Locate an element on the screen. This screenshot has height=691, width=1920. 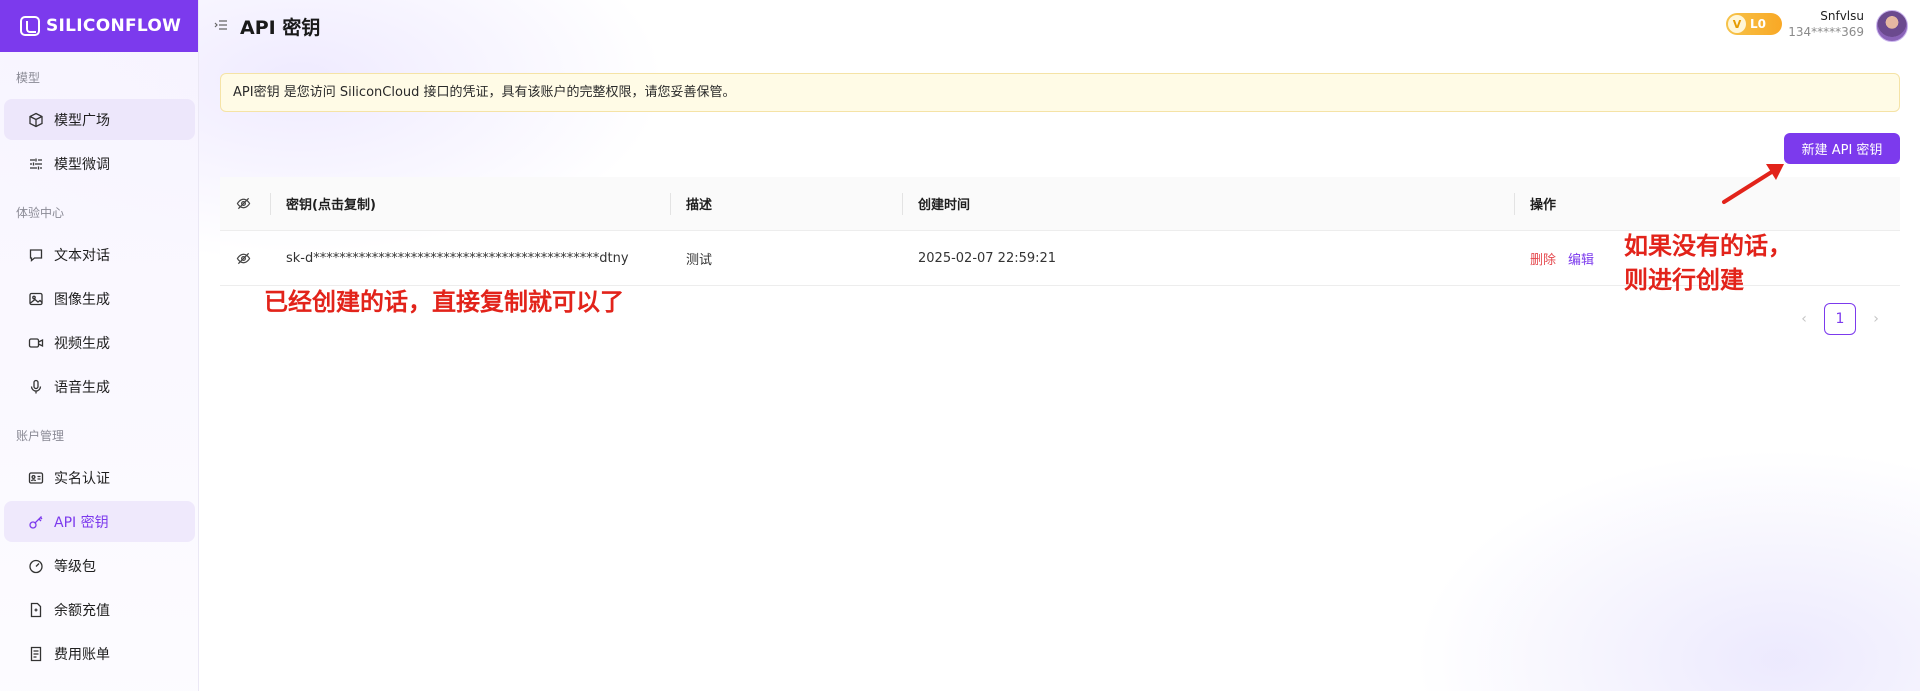
image-icon is located at coordinates (36, 299).